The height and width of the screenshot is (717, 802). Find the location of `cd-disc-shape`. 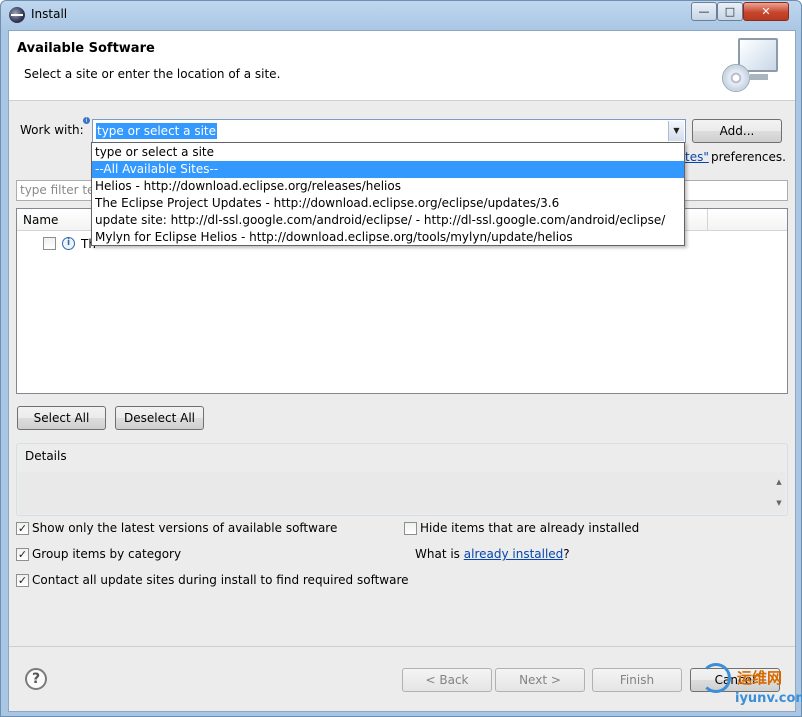

cd-disc-shape is located at coordinates (736, 78).